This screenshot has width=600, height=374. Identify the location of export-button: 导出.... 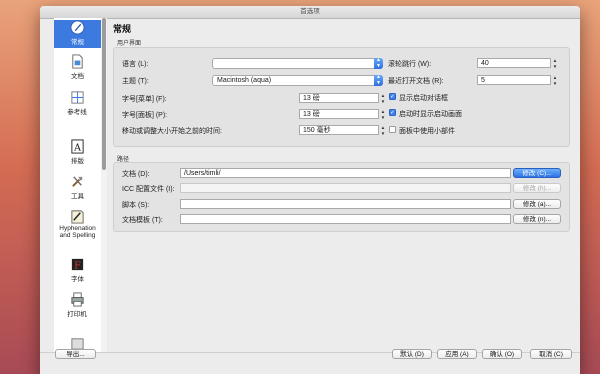
(75, 354).